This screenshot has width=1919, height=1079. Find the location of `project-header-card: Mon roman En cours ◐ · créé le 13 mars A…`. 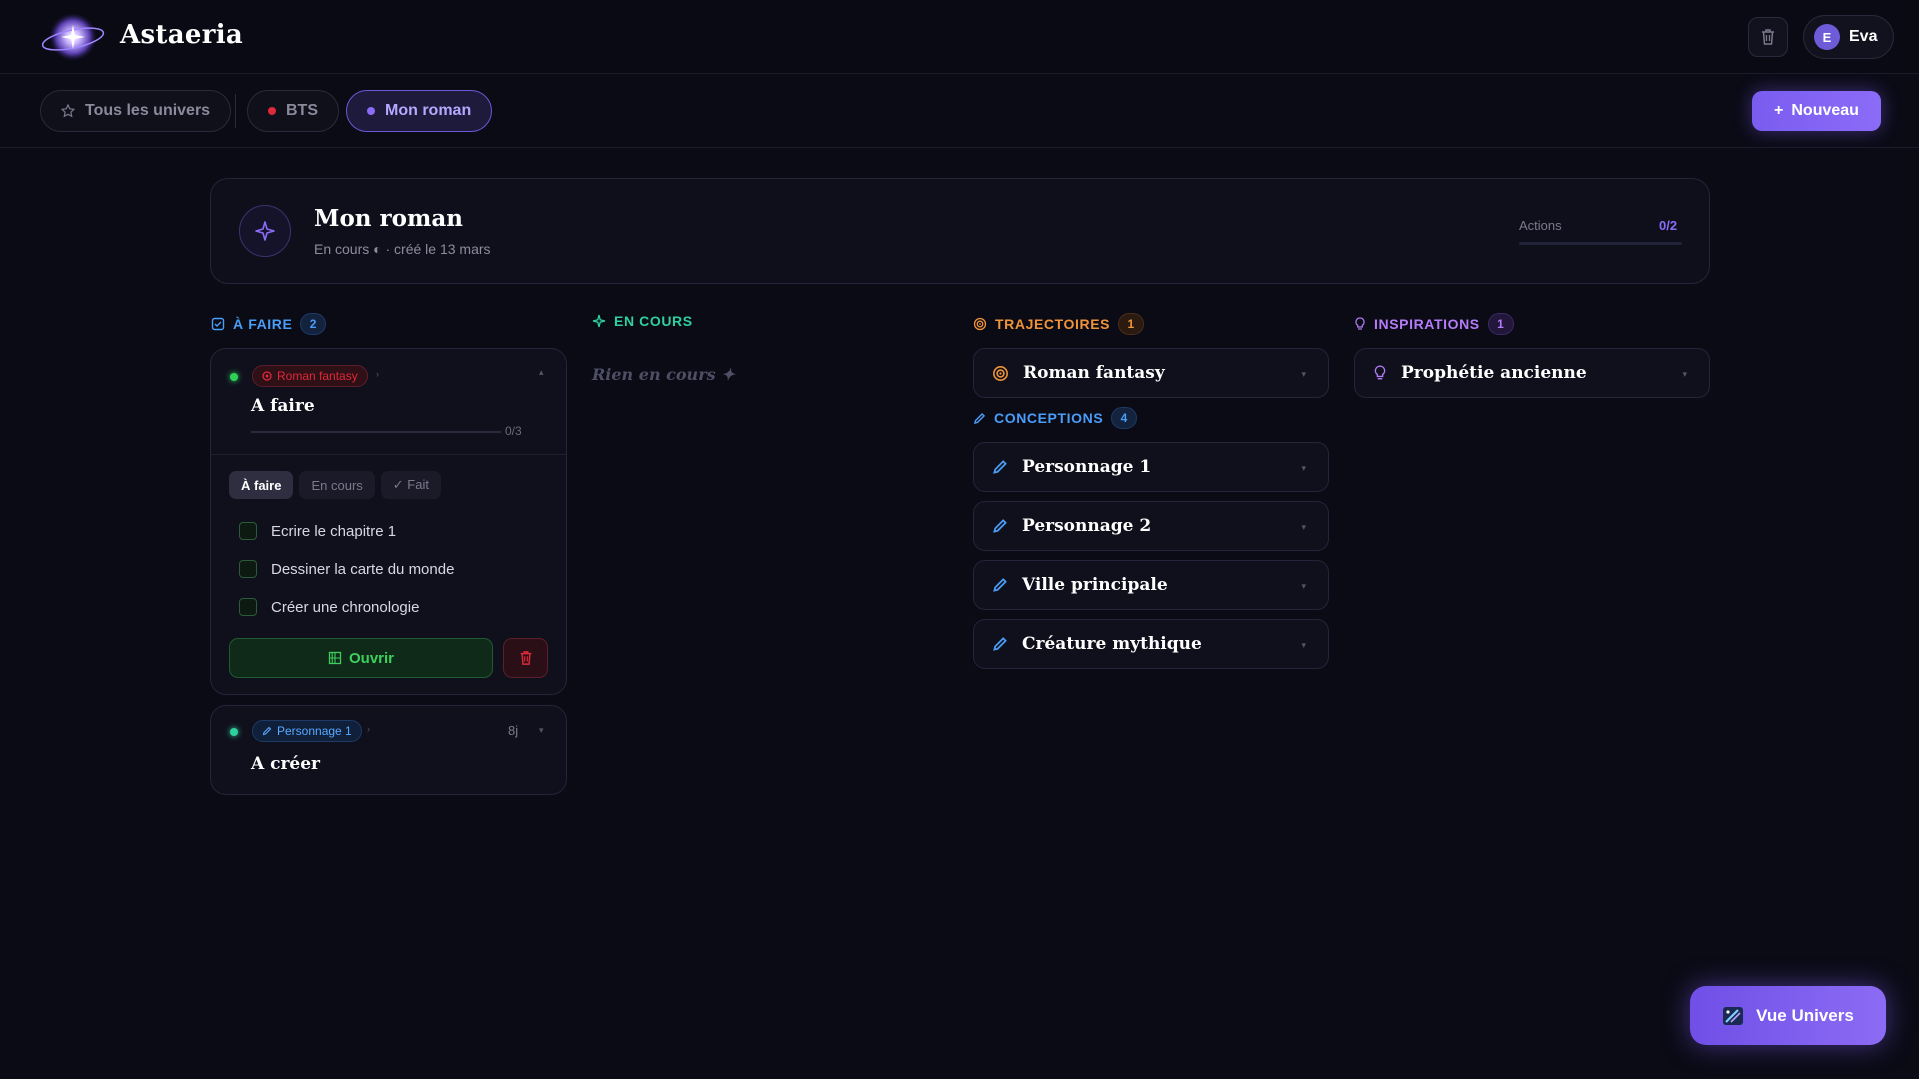

project-header-card: Mon roman En cours ◐ · créé le 13 mars A… is located at coordinates (960, 231).